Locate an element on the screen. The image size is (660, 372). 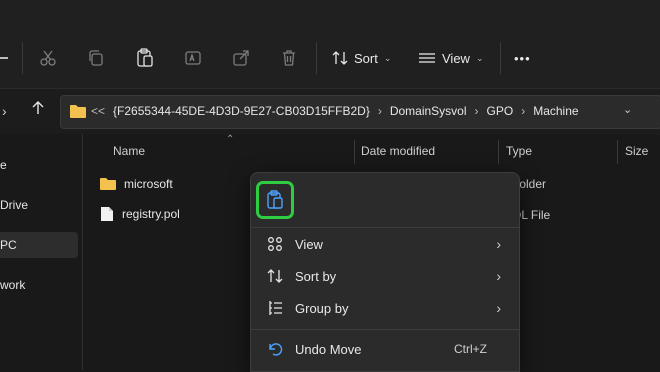
forward-icon: › is located at coordinates (4, 111).